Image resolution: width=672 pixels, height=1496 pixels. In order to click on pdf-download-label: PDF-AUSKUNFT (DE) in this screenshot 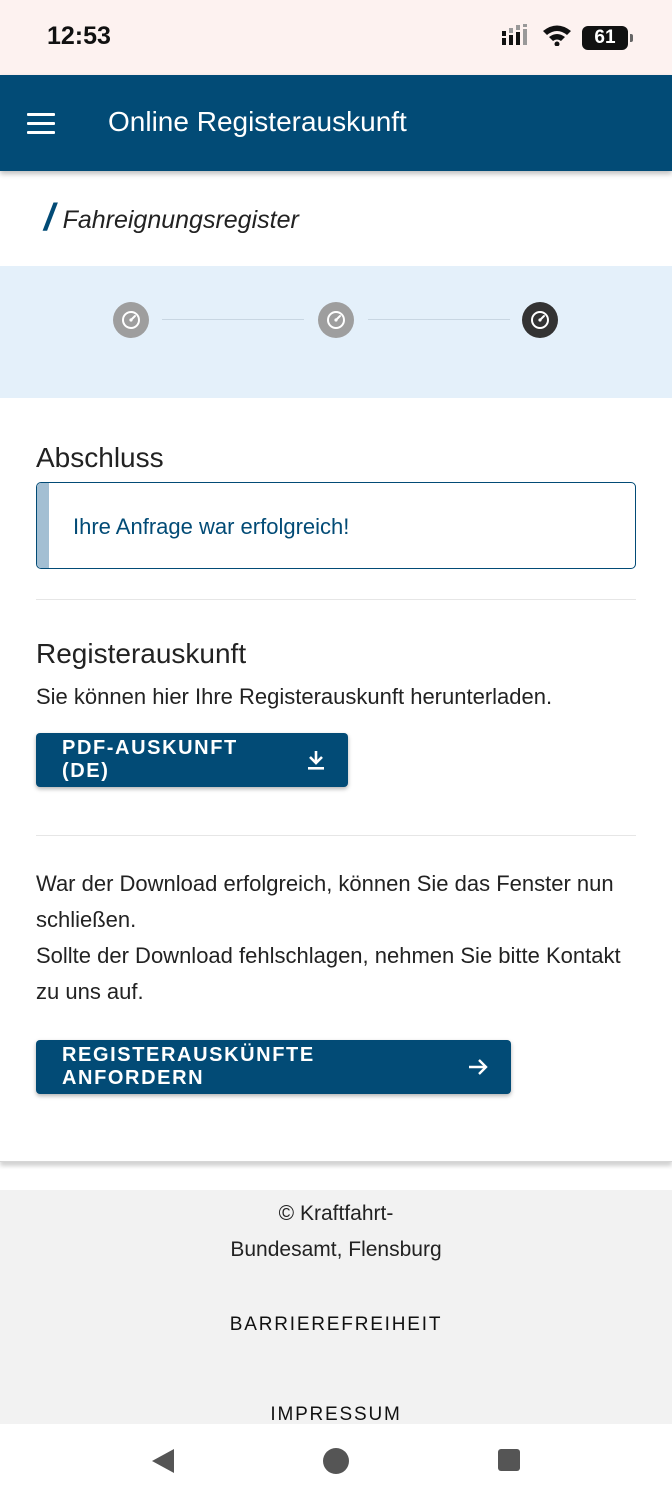, I will do `click(150, 759)`.